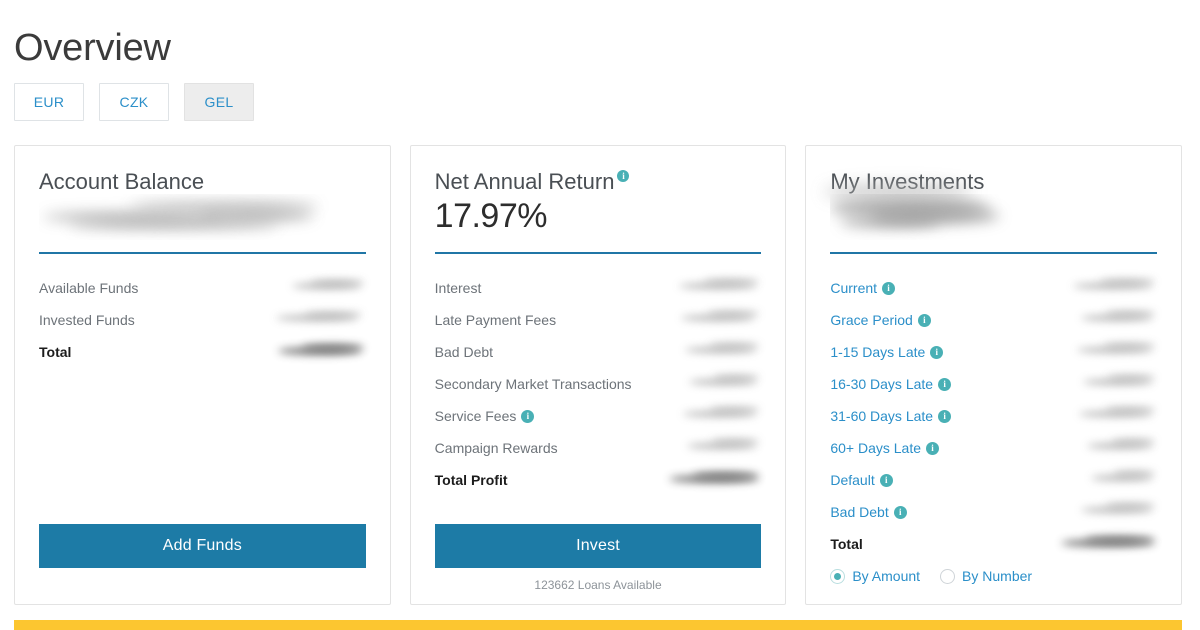 The height and width of the screenshot is (630, 1200). Describe the element at coordinates (491, 216) in the screenshot. I see `net-annual-return-value: 17.97%` at that location.